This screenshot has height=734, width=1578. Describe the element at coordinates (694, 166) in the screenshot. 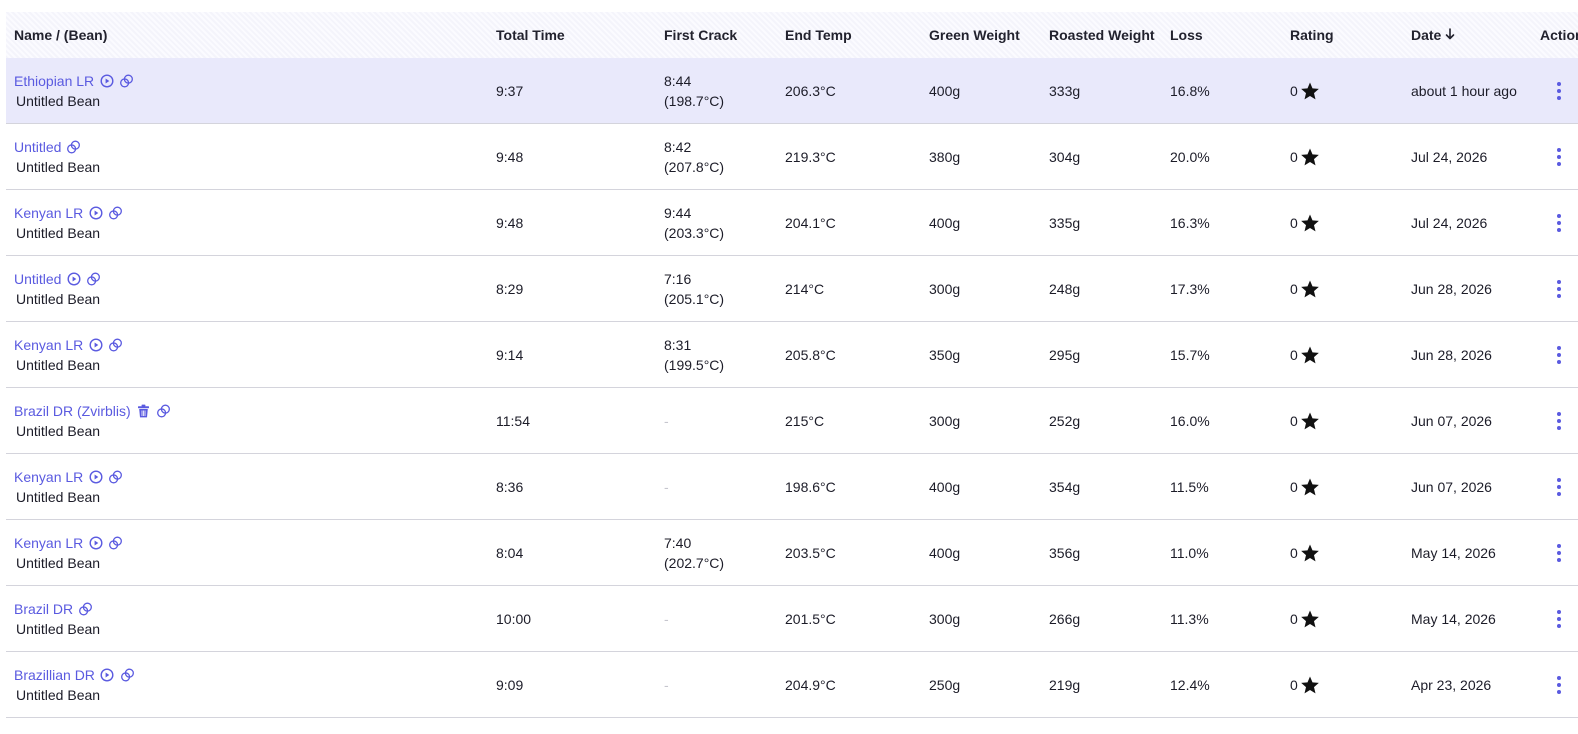

I see `first-crack-temp: (207.8°C)` at that location.